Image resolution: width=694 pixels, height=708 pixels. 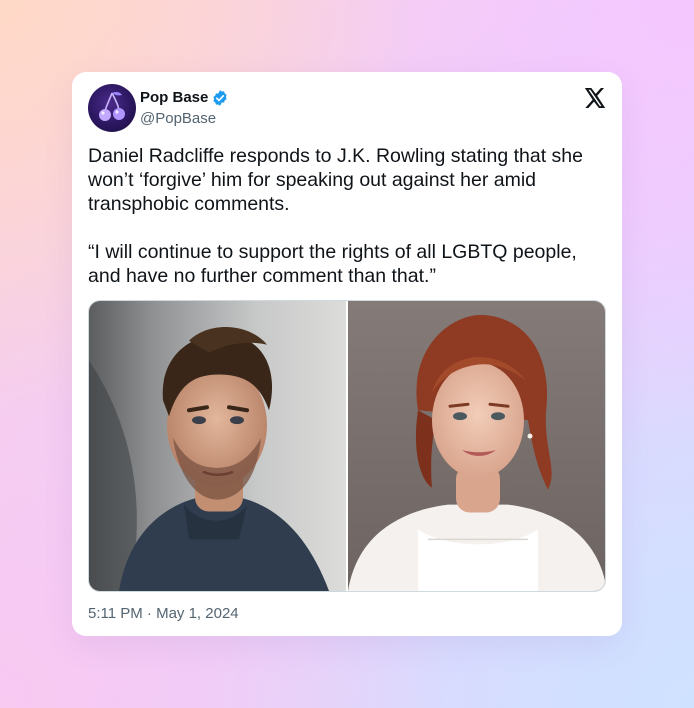 What do you see at coordinates (163, 614) in the screenshot?
I see `tweet-timestamp: 5:11 PM · May 1, 2024` at bounding box center [163, 614].